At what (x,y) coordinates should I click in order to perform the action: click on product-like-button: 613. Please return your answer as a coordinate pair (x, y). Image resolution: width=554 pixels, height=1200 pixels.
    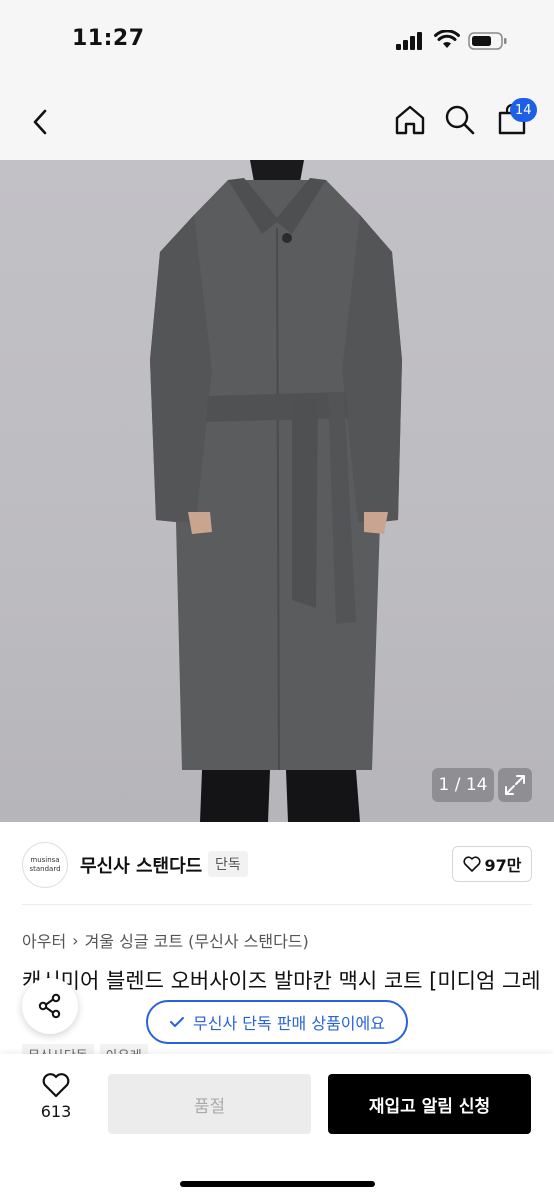
    Looking at the image, I should click on (56, 1102).